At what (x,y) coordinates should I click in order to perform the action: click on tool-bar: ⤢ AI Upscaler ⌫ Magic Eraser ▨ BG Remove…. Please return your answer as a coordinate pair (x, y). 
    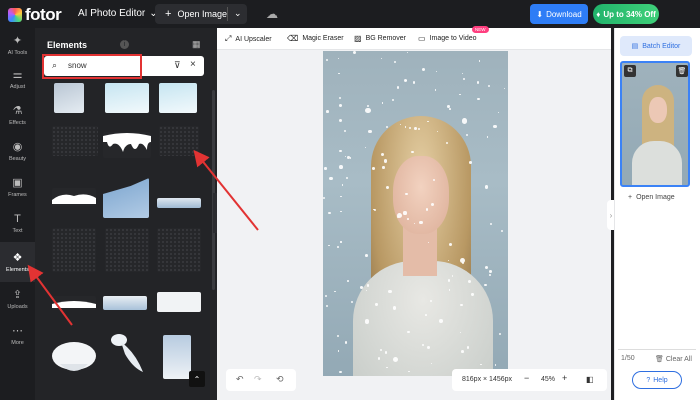
    Looking at the image, I should click on (414, 38).